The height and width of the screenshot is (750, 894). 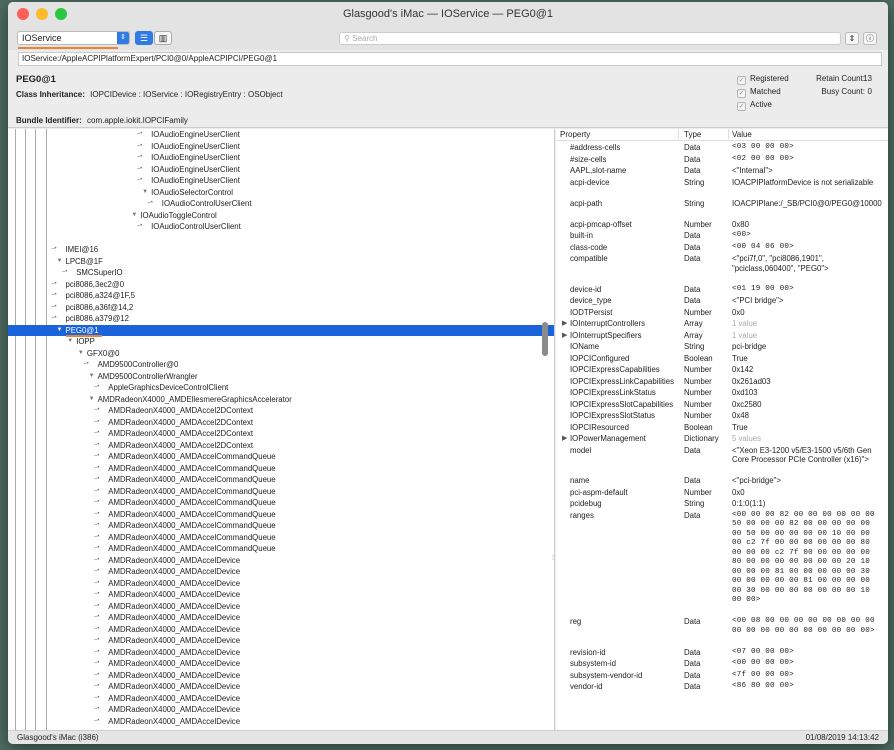 What do you see at coordinates (722, 417) in the screenshot?
I see `property-row: IOPCIExpressSlotStatus Number 0x48` at bounding box center [722, 417].